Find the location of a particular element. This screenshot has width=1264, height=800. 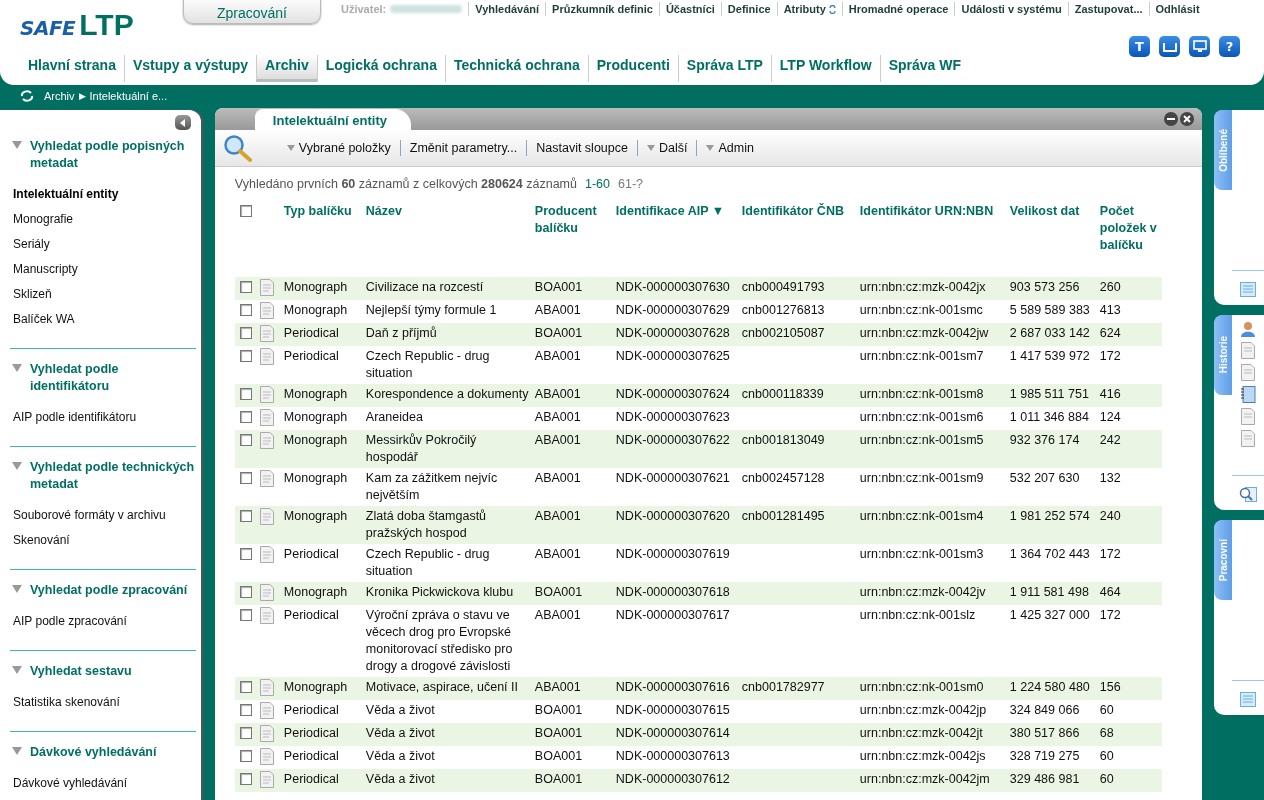

nav-tab: Logická ochrana is located at coordinates (380, 68).